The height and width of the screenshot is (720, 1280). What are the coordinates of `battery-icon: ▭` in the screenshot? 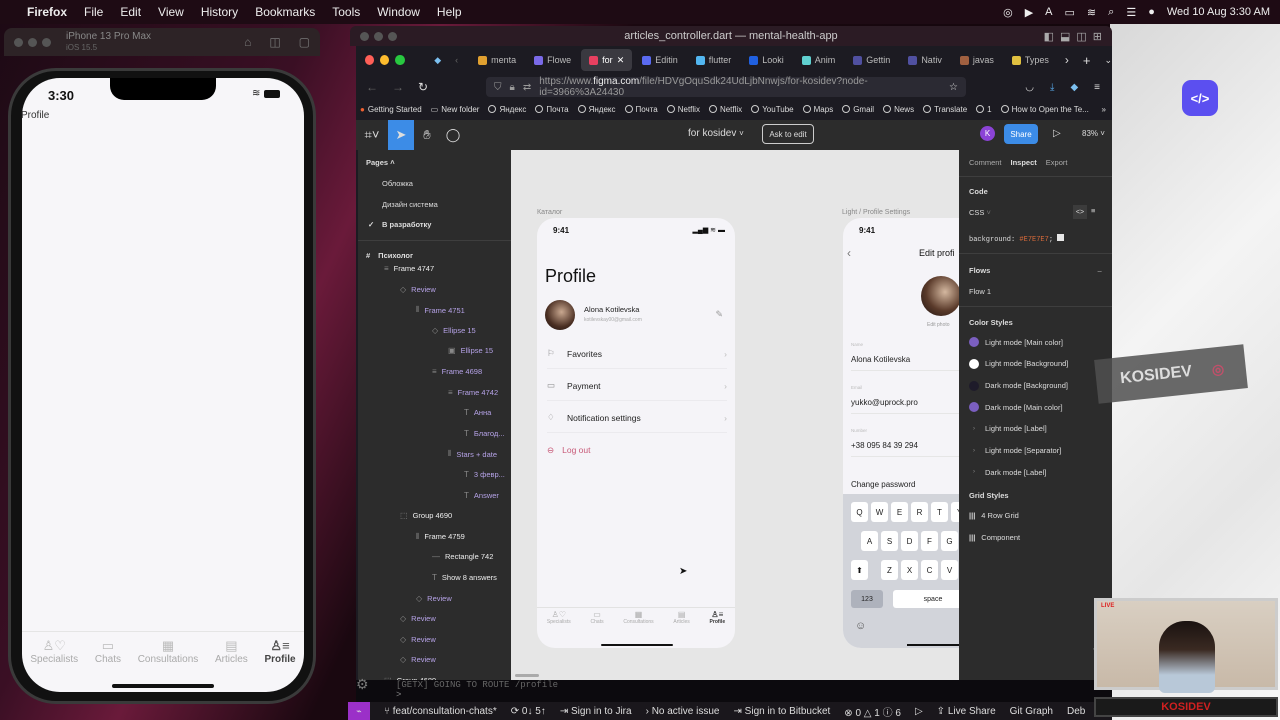 It's located at (1070, 12).